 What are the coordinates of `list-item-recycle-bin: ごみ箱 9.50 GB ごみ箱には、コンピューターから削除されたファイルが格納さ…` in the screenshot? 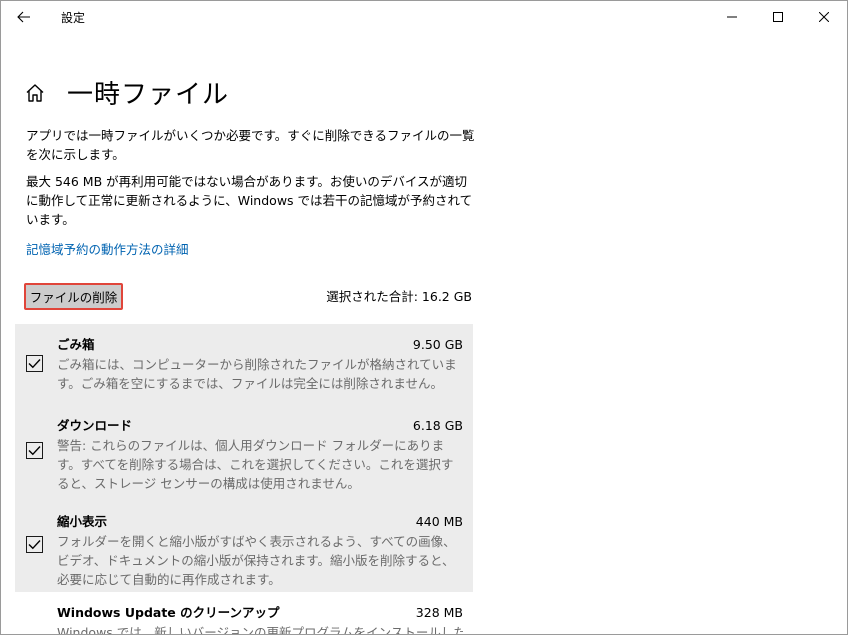 It's located at (244, 364).